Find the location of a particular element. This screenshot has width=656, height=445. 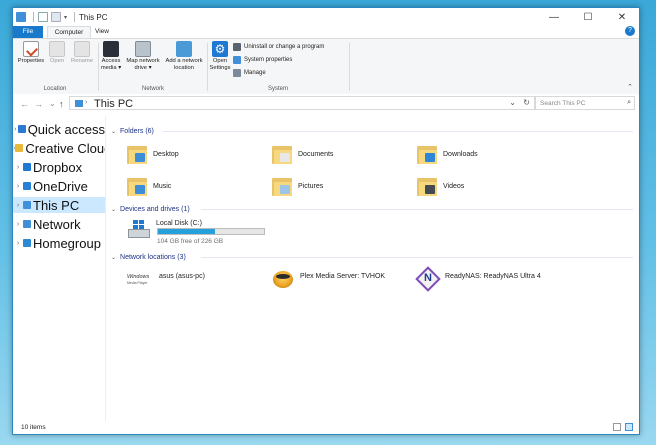

sidebar-item-this-pc: › This PC is located at coordinates (59, 205).